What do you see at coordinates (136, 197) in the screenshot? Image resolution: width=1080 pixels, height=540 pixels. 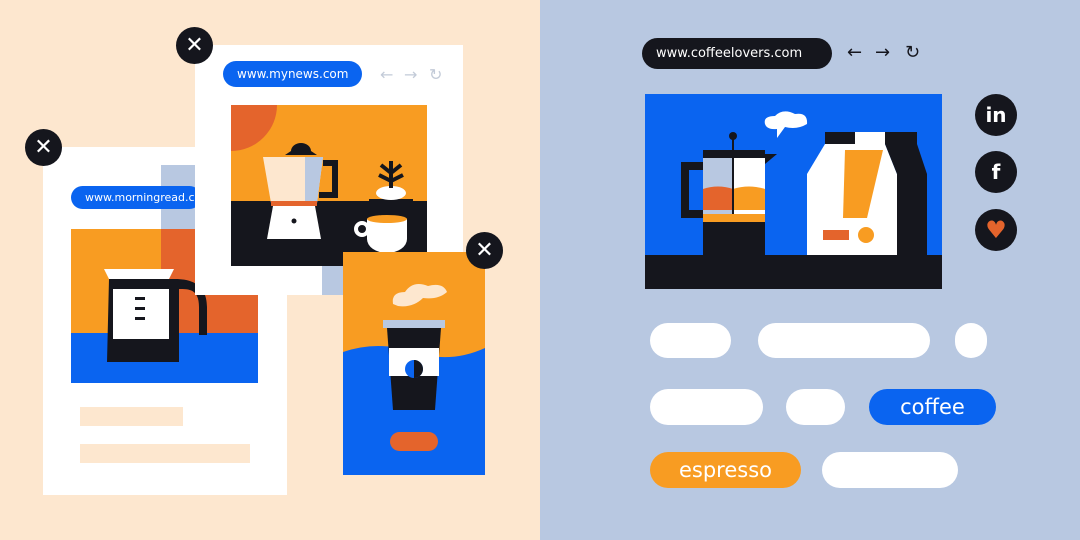 I see `url-bar: www.morningread.com` at bounding box center [136, 197].